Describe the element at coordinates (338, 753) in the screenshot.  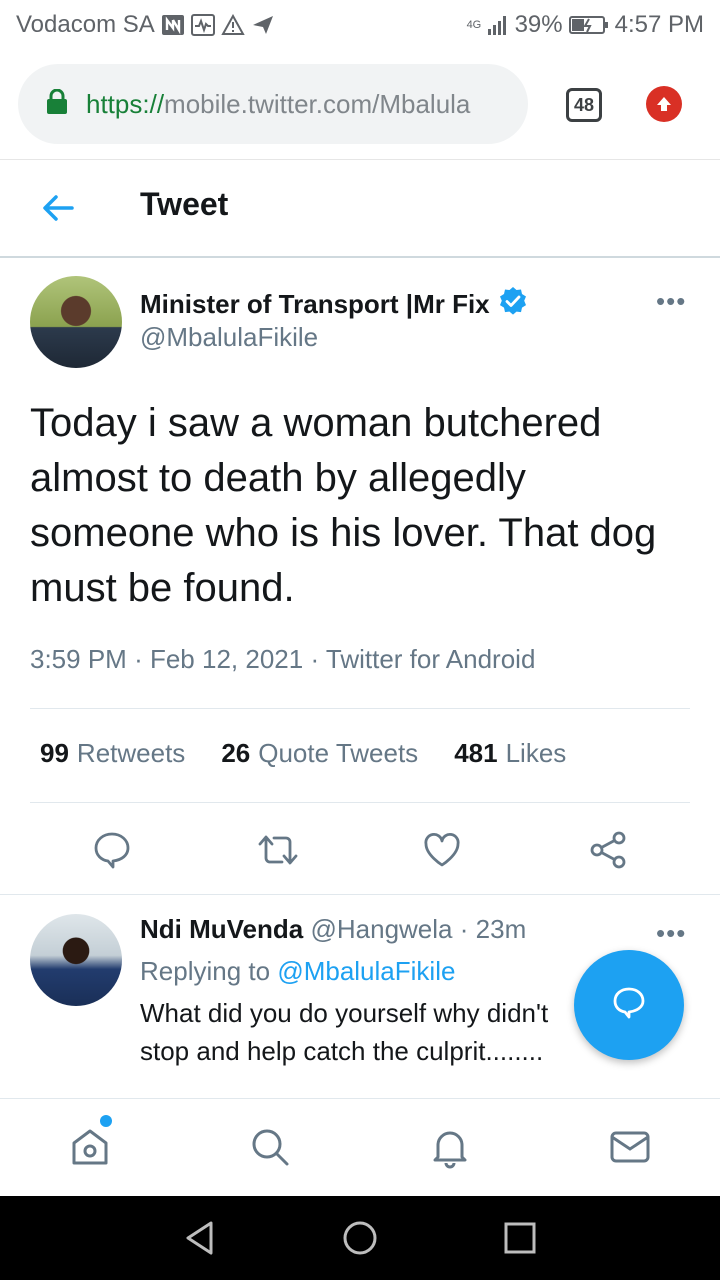
I see `quotes-label: Quote Tweets` at that location.